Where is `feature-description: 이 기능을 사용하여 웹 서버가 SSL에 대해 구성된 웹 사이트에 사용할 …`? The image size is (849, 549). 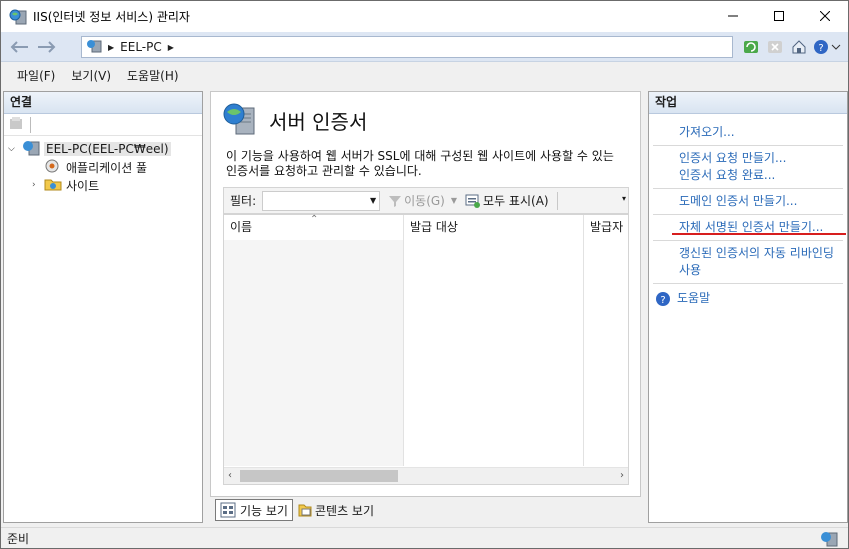
feature-description: 이 기능을 사용하여 웹 서버가 SSL에 대해 구성된 웹 사이트에 사용할 … is located at coordinates (420, 163).